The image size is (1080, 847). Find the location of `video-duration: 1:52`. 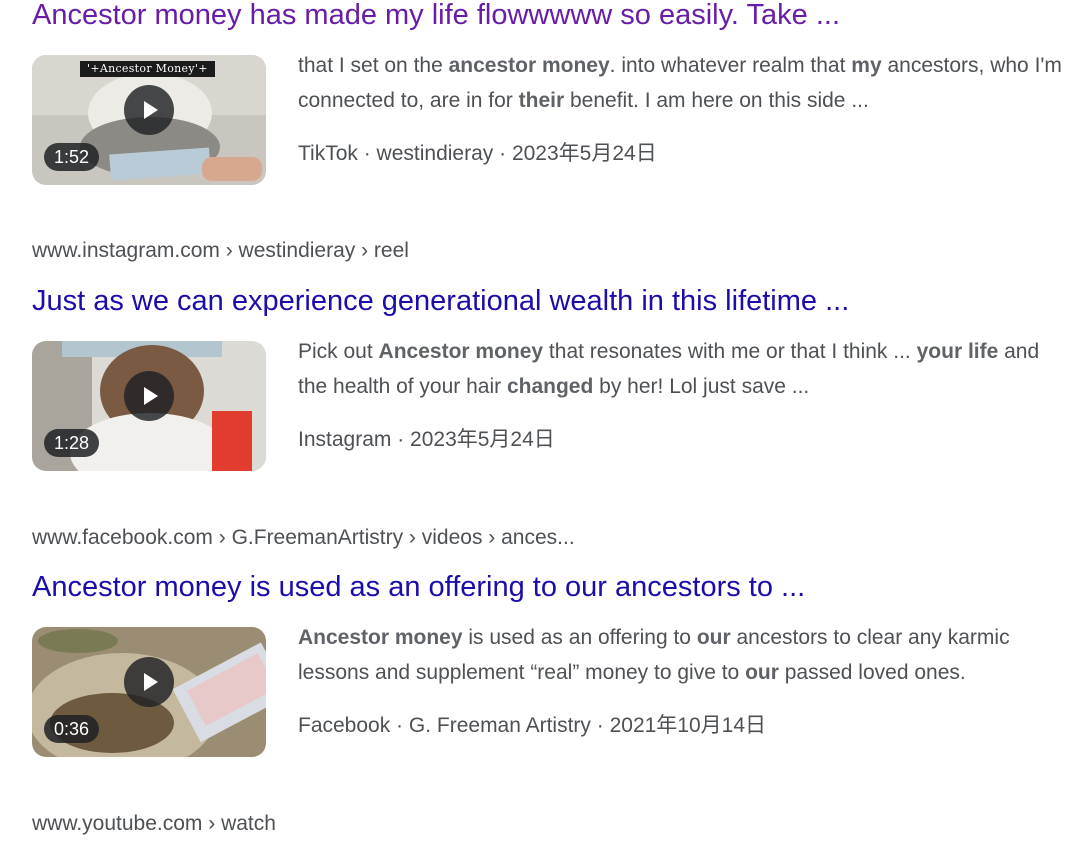

video-duration: 1:52 is located at coordinates (72, 157).